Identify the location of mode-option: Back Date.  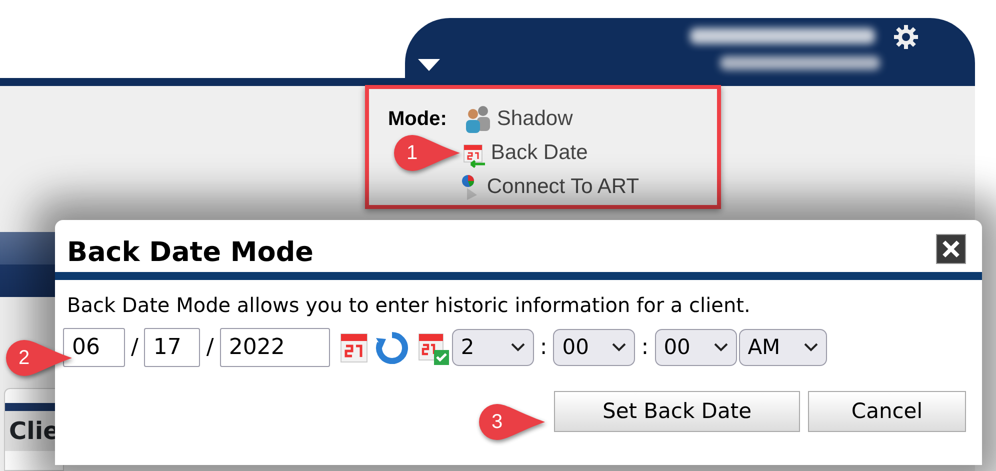
(539, 152).